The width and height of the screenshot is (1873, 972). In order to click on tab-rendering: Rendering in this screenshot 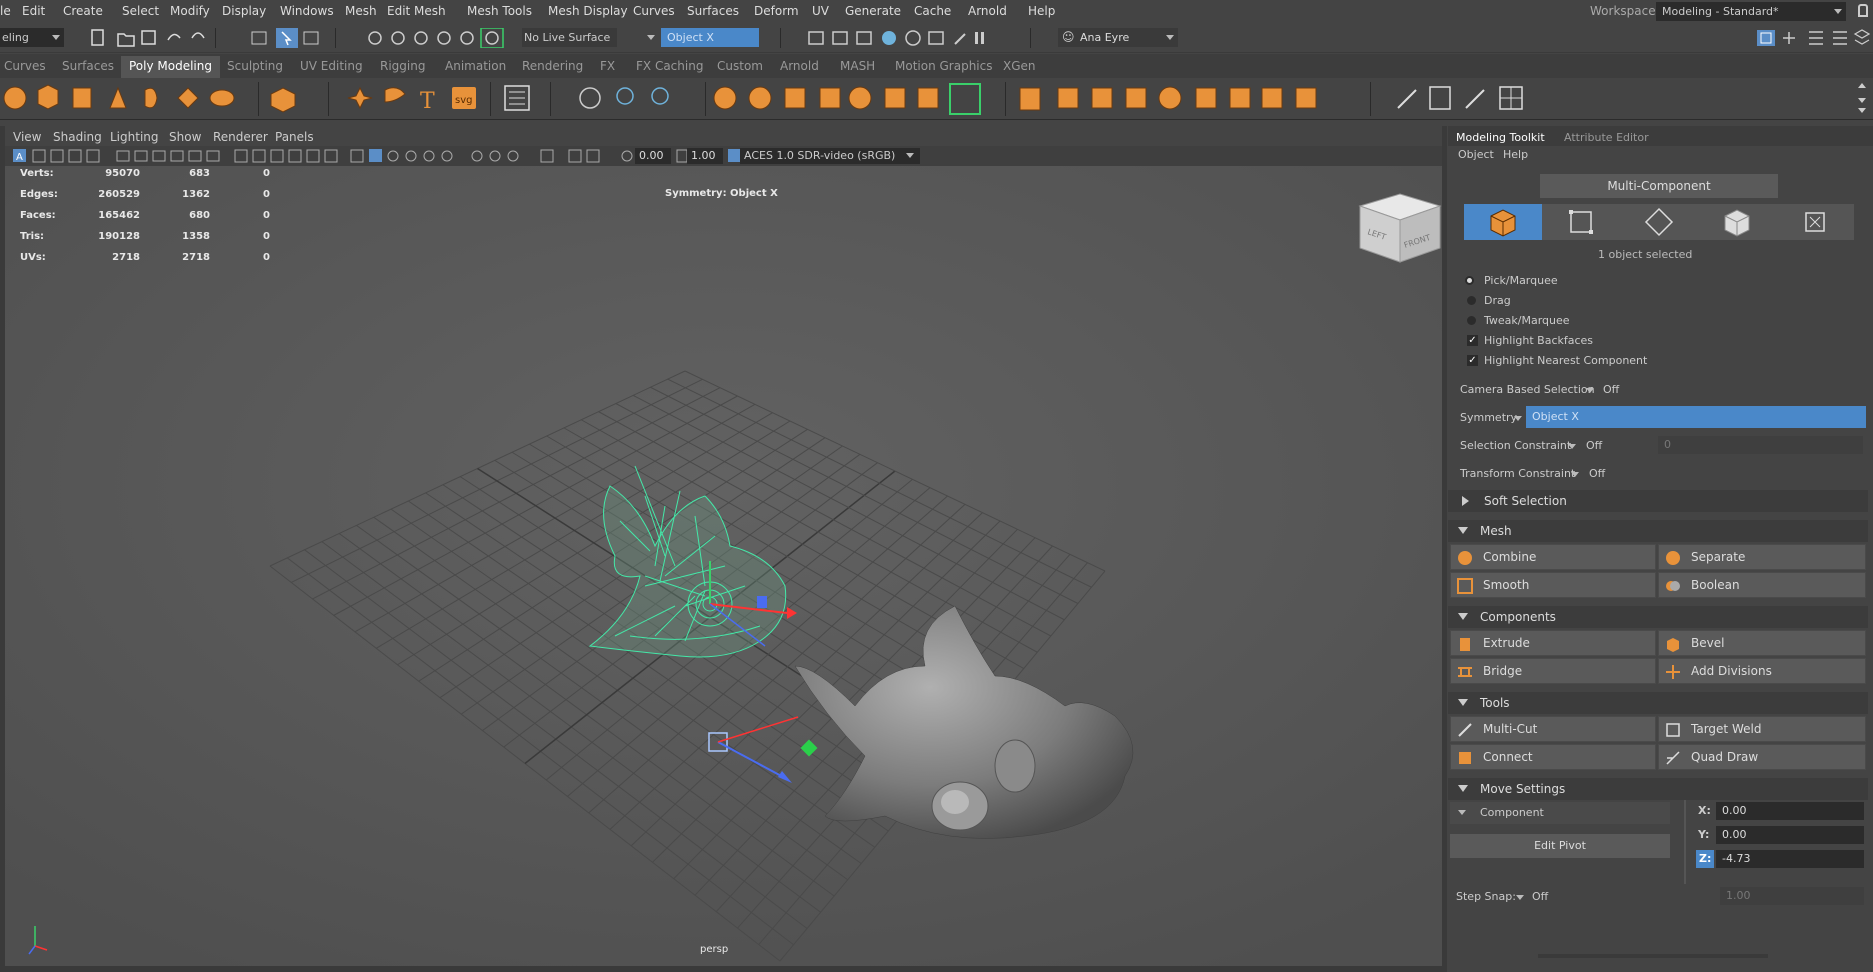, I will do `click(552, 66)`.